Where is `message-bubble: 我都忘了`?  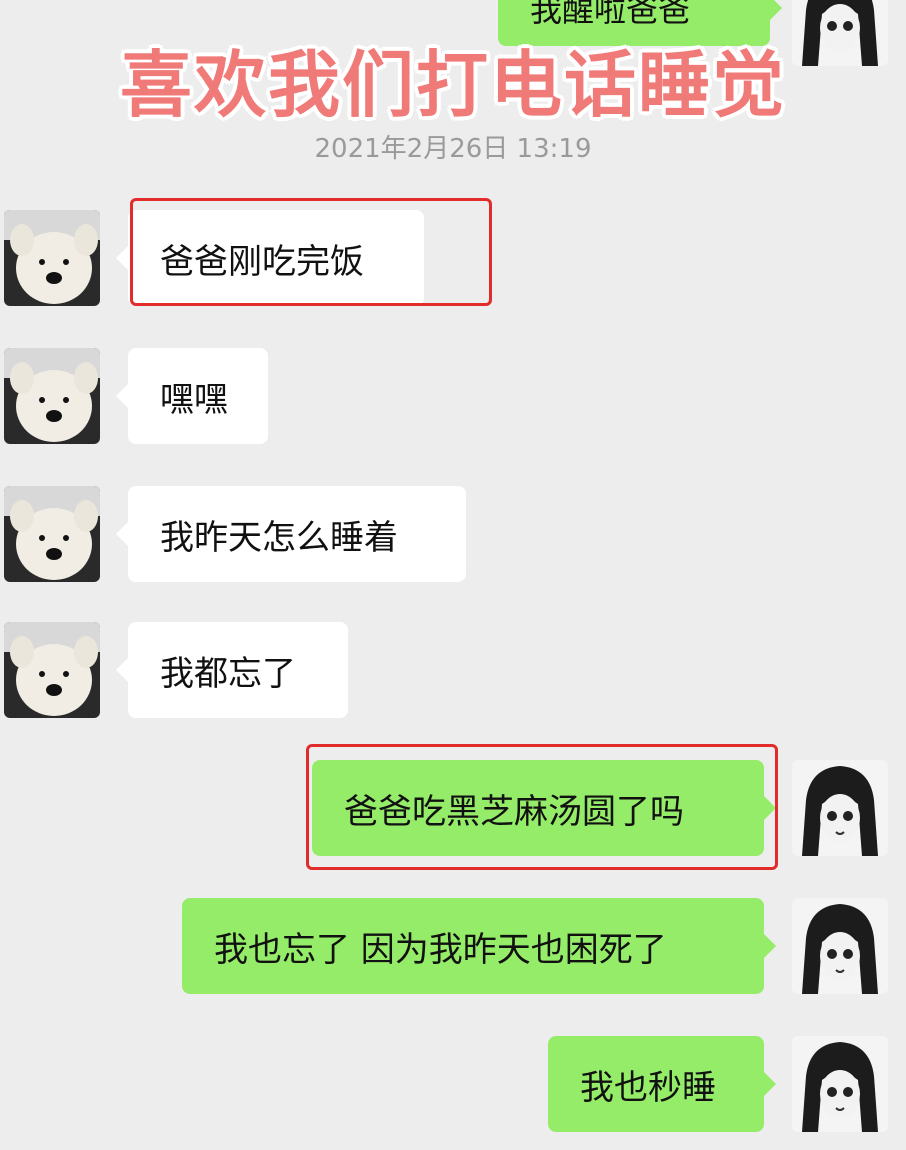
message-bubble: 我都忘了 is located at coordinates (232, 670).